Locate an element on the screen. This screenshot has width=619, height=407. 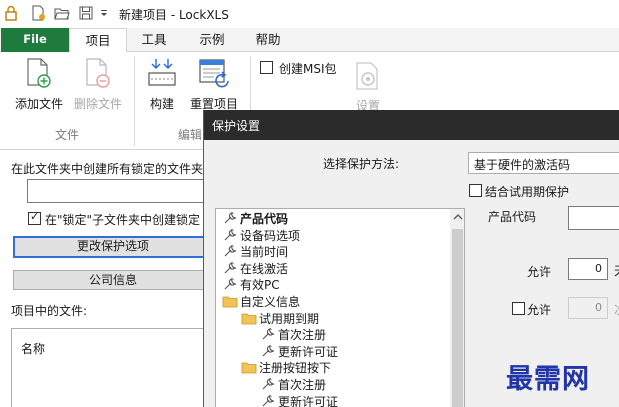
watermark-logo: 最需网 is located at coordinates (548, 379).